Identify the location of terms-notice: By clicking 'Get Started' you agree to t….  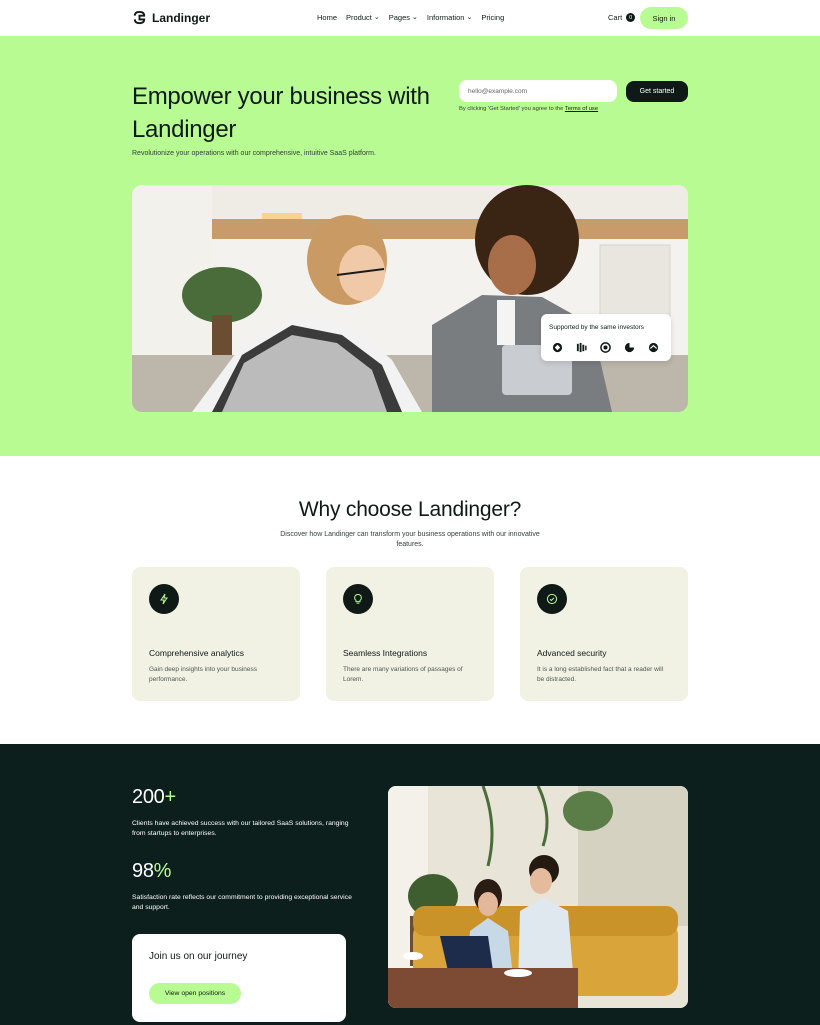
(529, 109).